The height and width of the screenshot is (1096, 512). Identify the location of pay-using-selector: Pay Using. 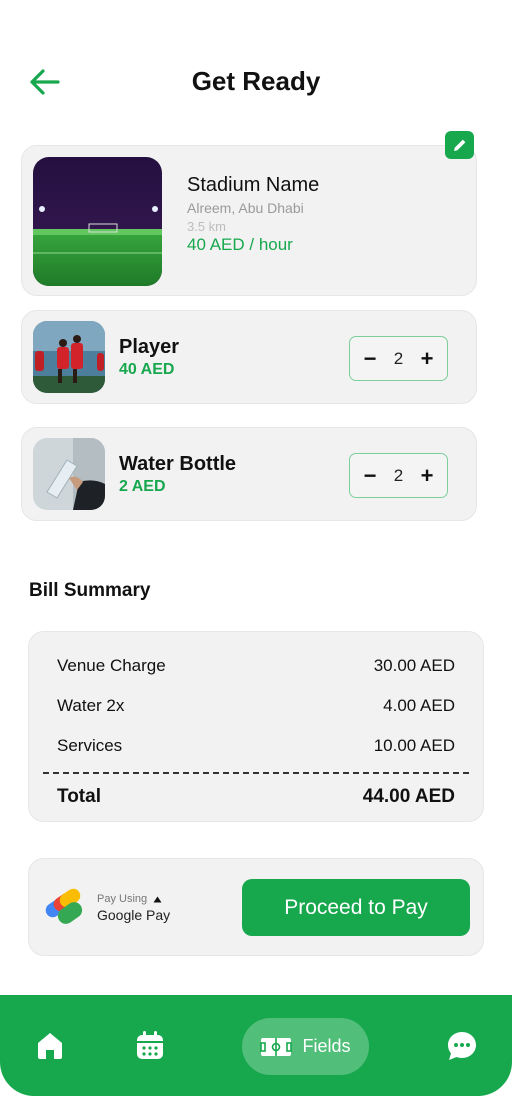
(129, 899).